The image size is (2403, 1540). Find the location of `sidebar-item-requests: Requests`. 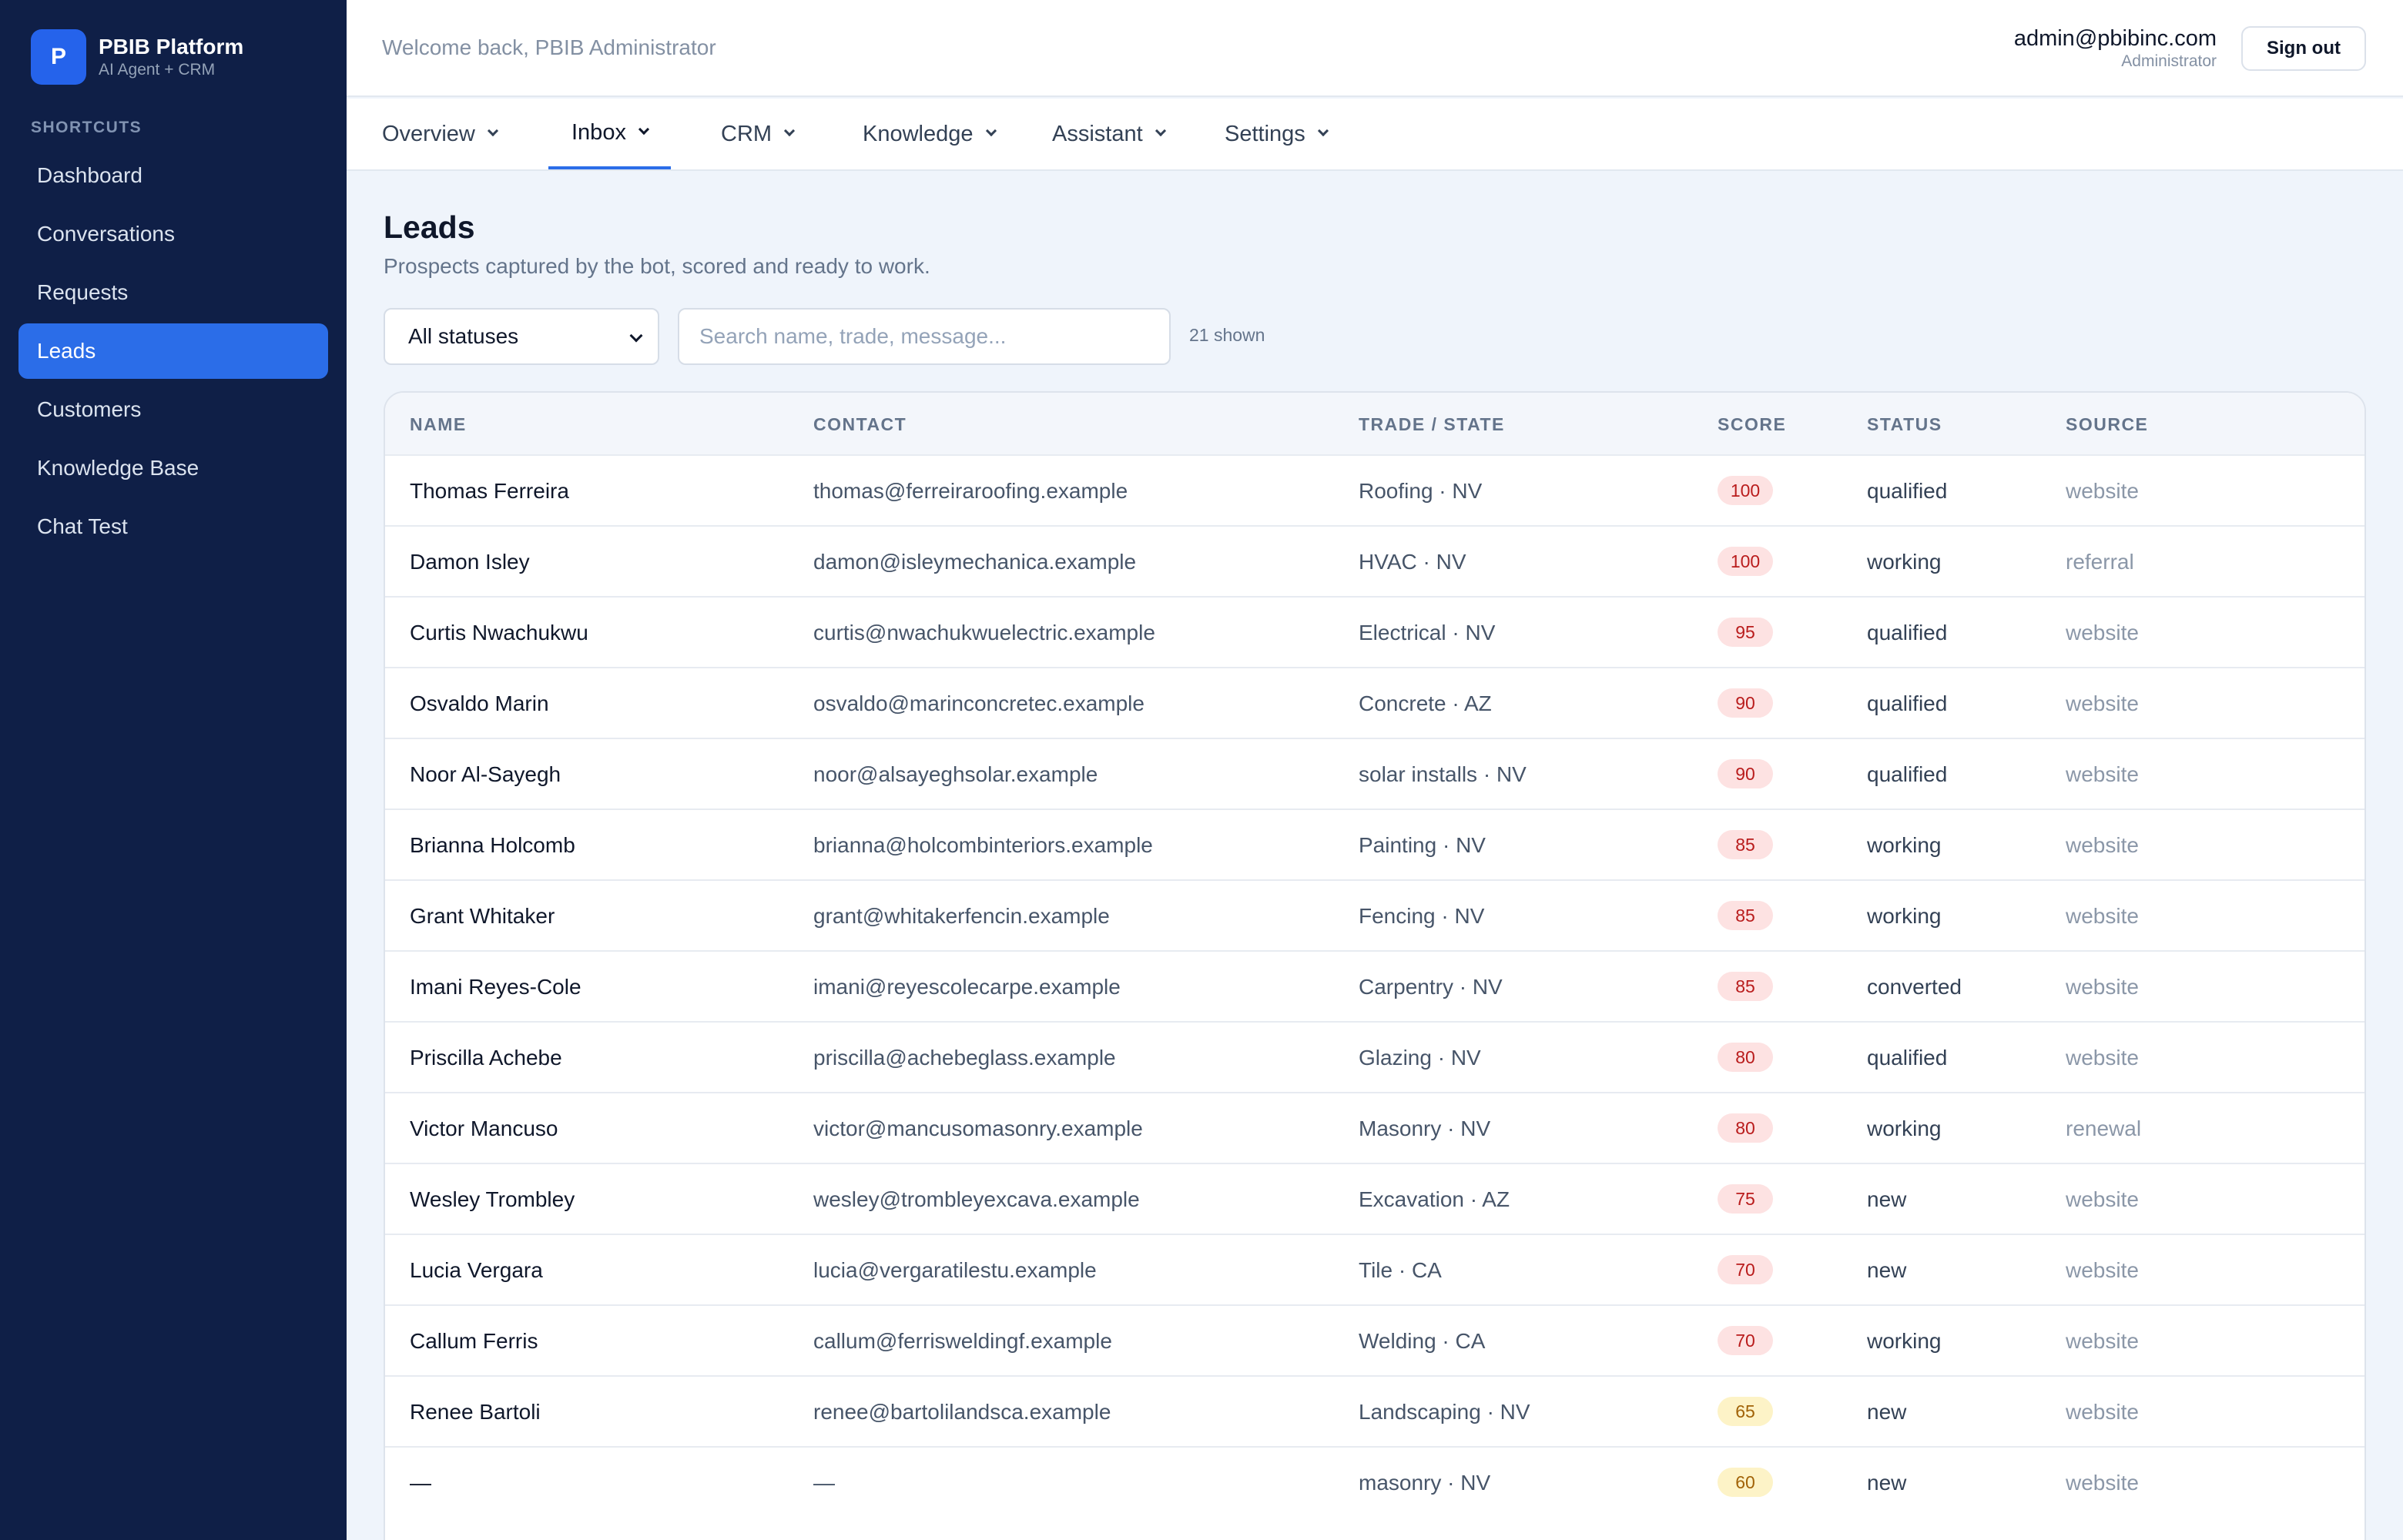

sidebar-item-requests: Requests is located at coordinates (173, 292).